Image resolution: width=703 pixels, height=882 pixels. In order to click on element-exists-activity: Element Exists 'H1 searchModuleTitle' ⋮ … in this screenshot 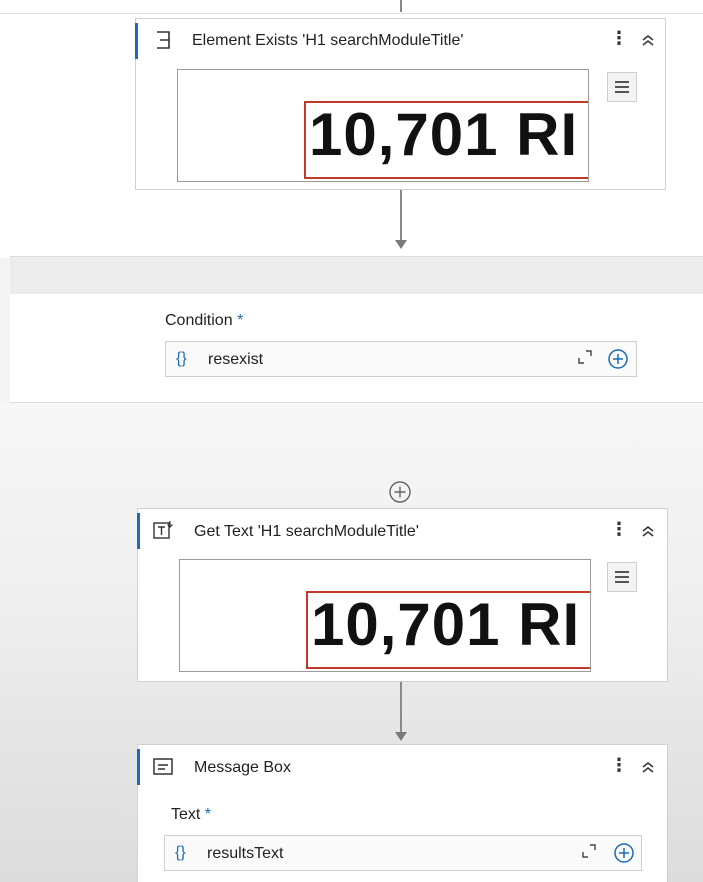, I will do `click(400, 104)`.